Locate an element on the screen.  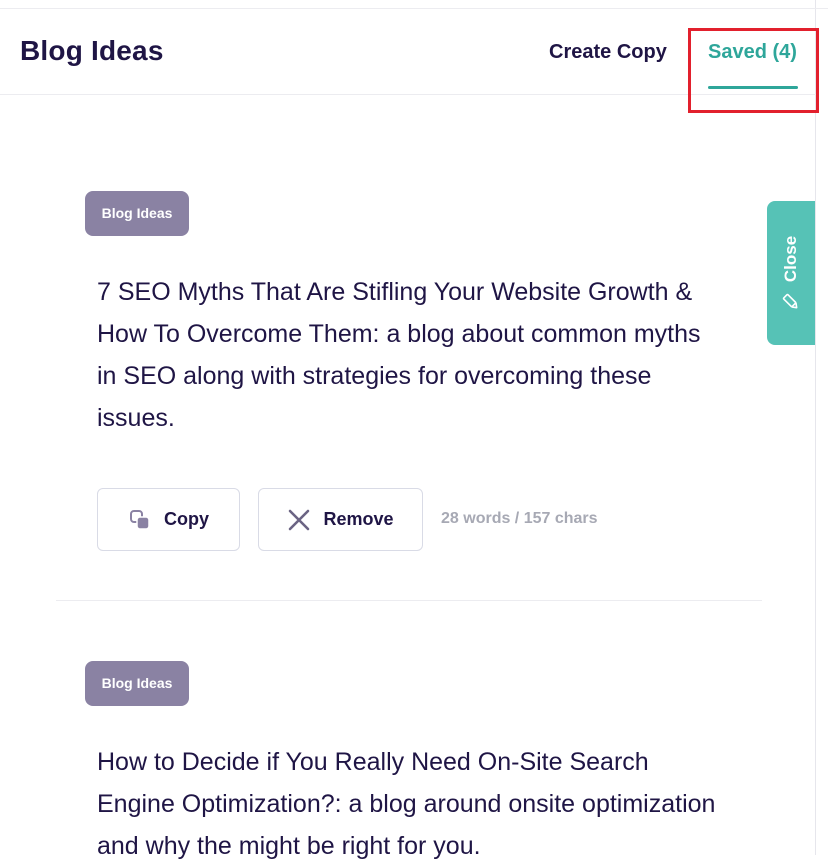
copy-button: Copy is located at coordinates (168, 519).